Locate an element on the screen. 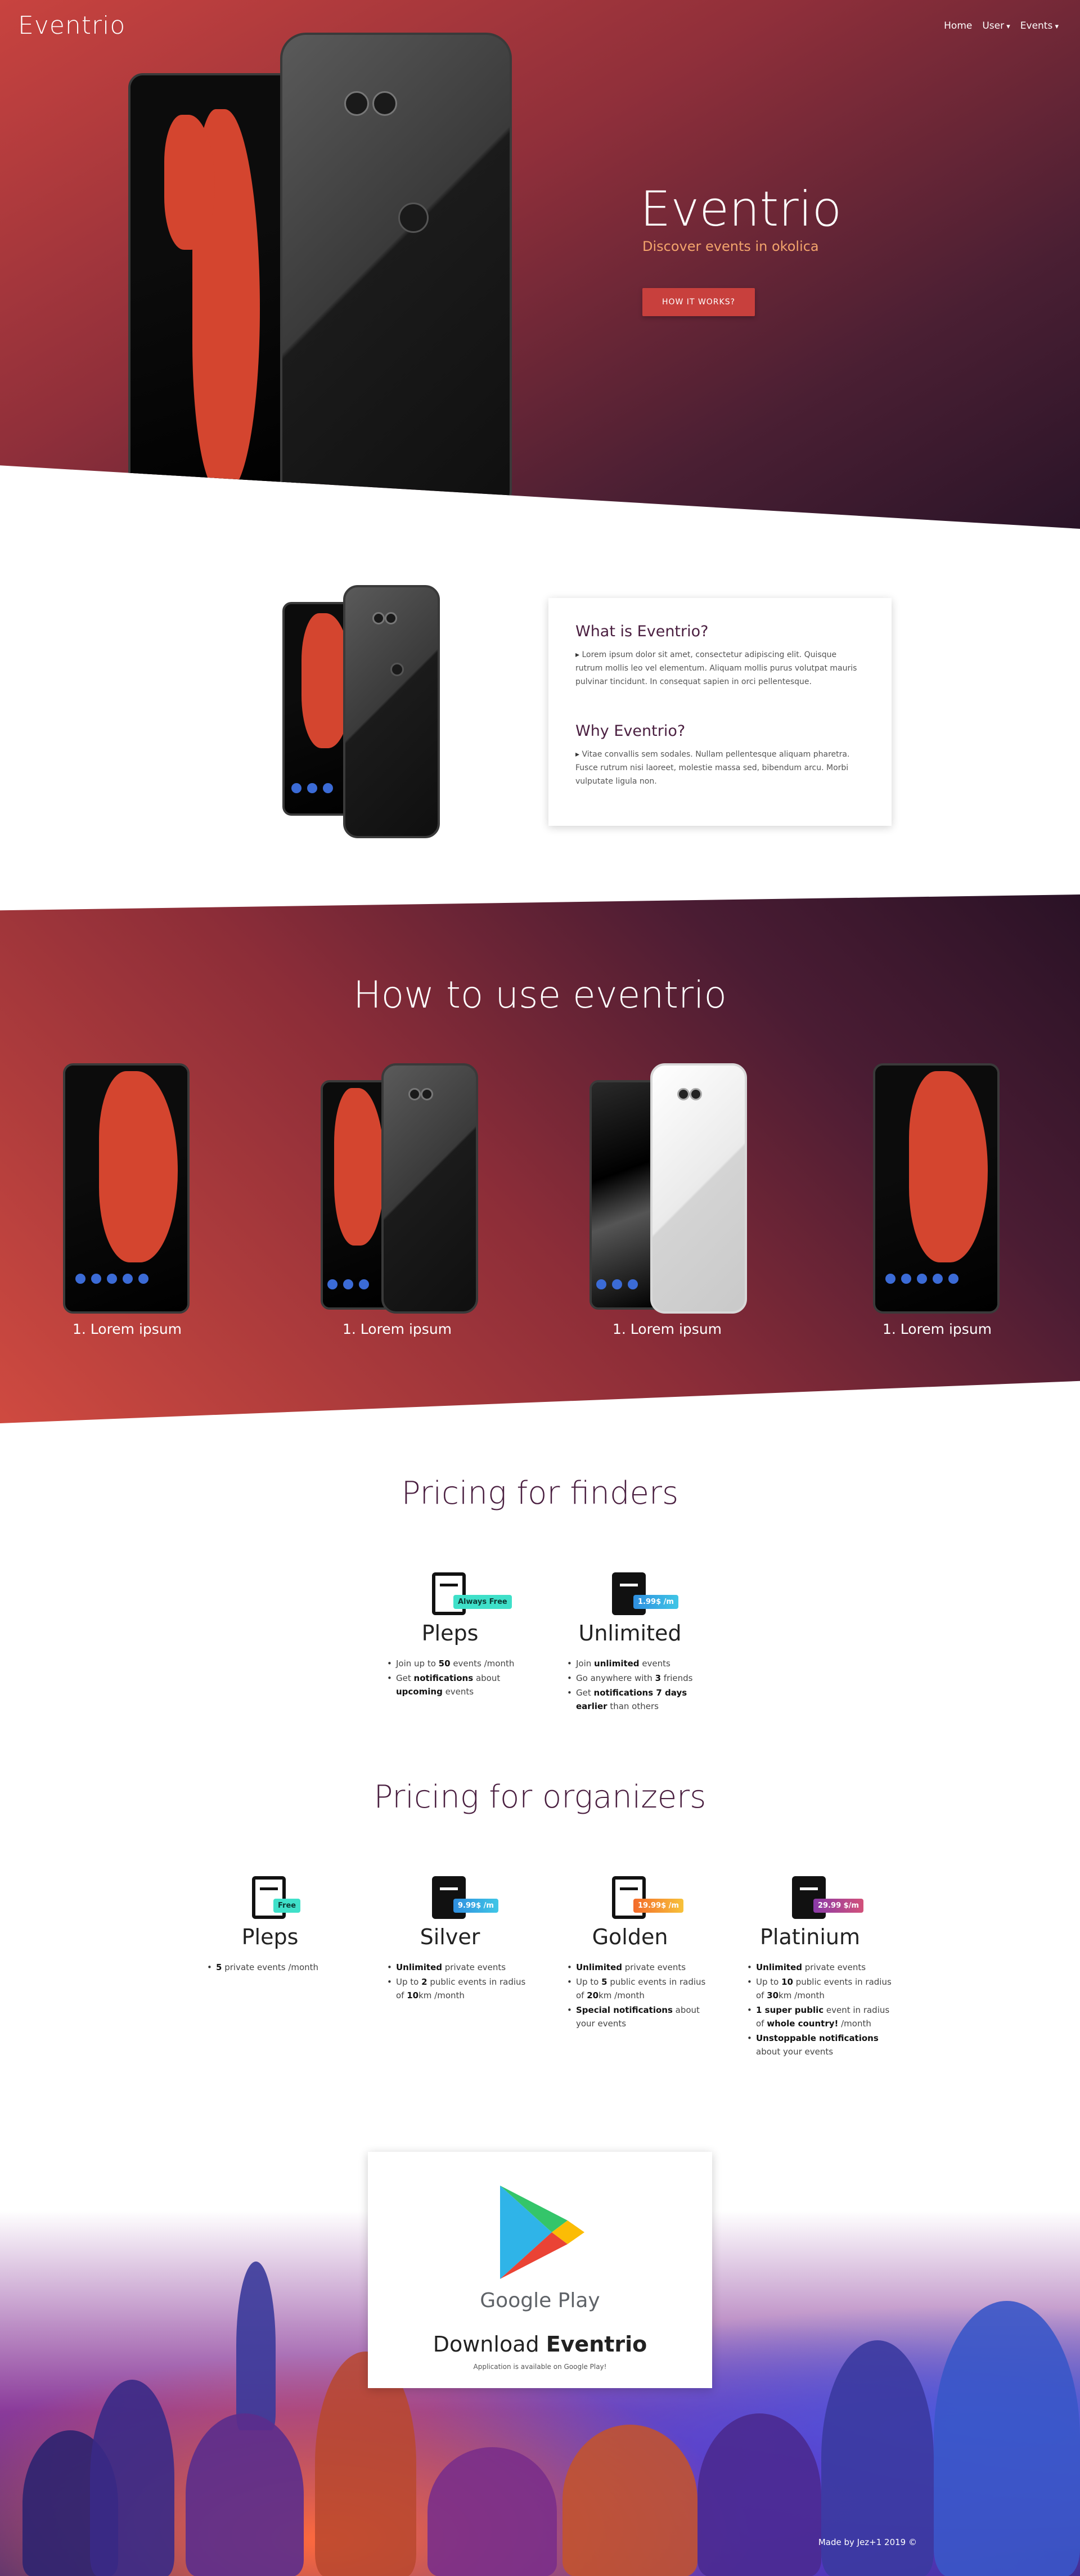  plan-name: Unlimited is located at coordinates (630, 1633).